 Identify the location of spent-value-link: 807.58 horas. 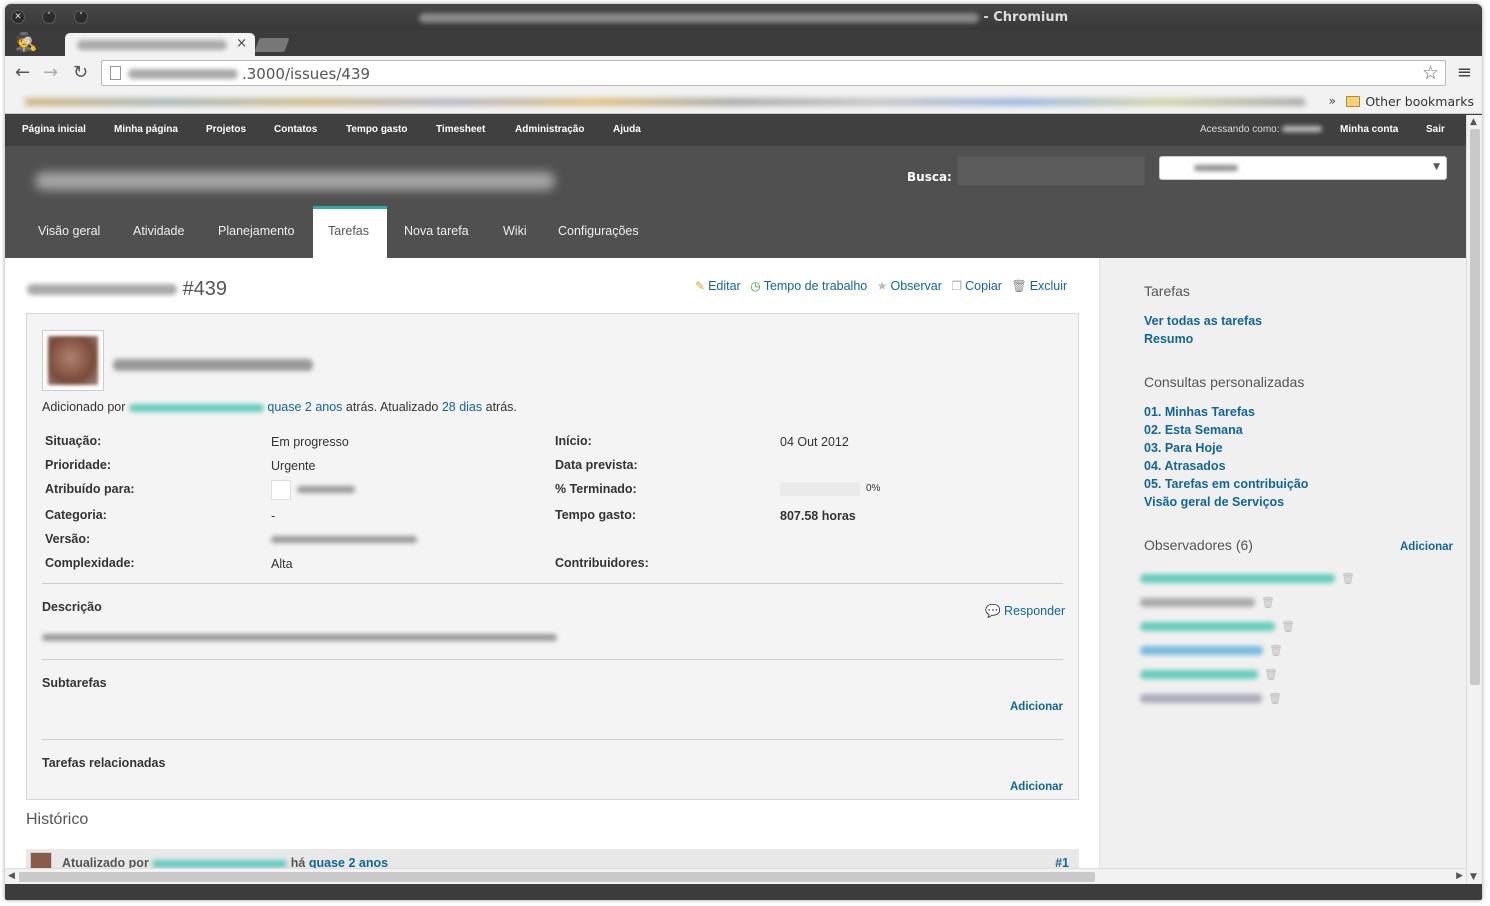
(818, 516).